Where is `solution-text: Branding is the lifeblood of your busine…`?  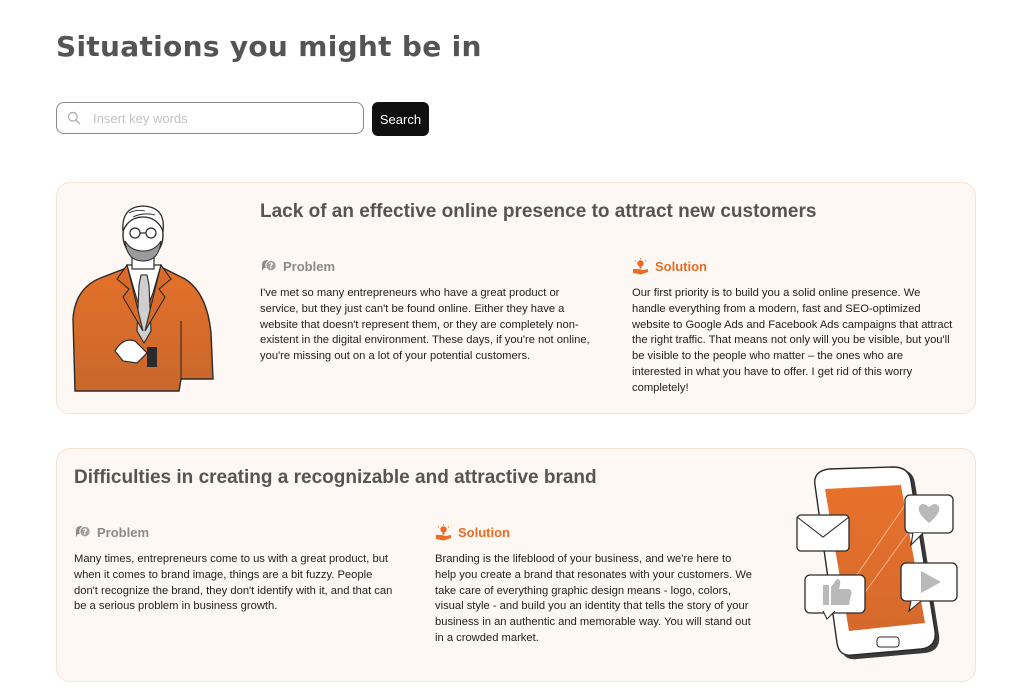
solution-text: Branding is the lifeblood of your busine… is located at coordinates (593, 598).